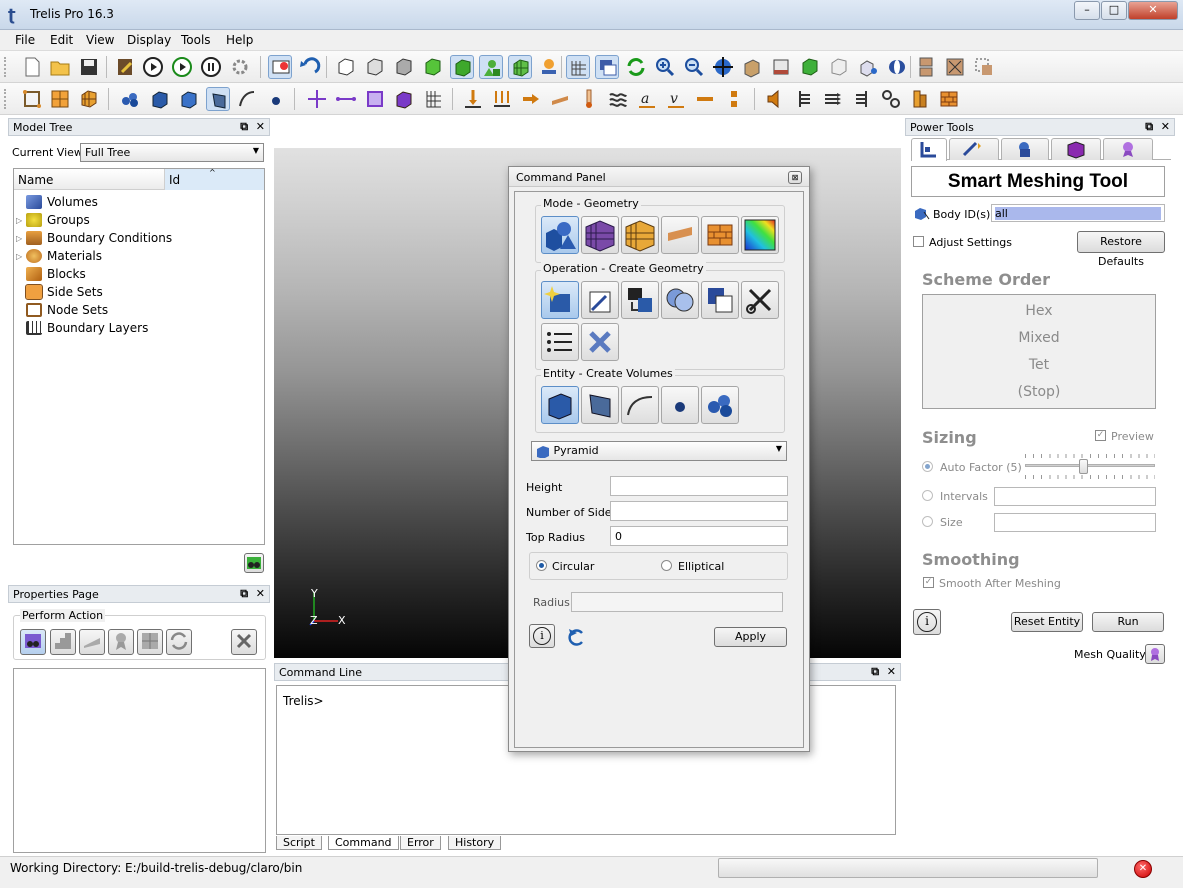  What do you see at coordinates (502, 99) in the screenshot?
I see `pressure-load-icon` at bounding box center [502, 99].